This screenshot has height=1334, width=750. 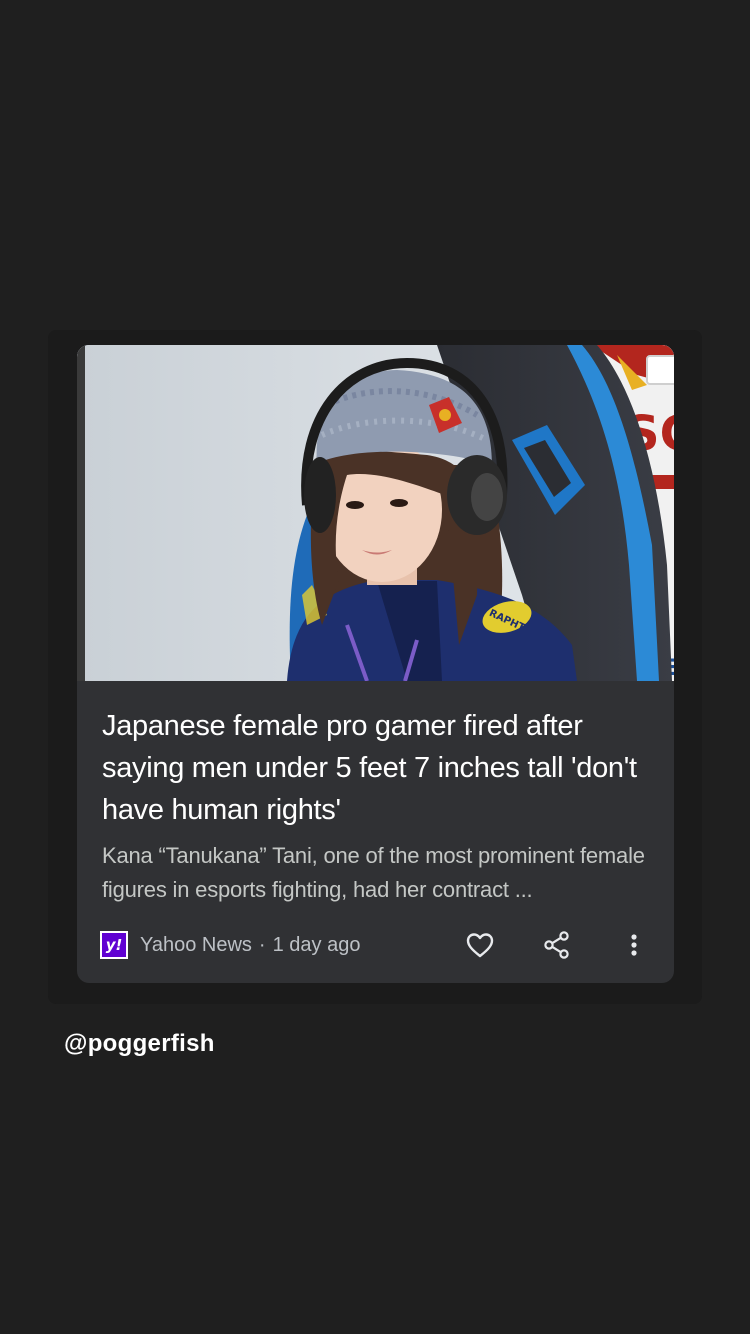 I want to click on select-checkbox, so click(x=660, y=370).